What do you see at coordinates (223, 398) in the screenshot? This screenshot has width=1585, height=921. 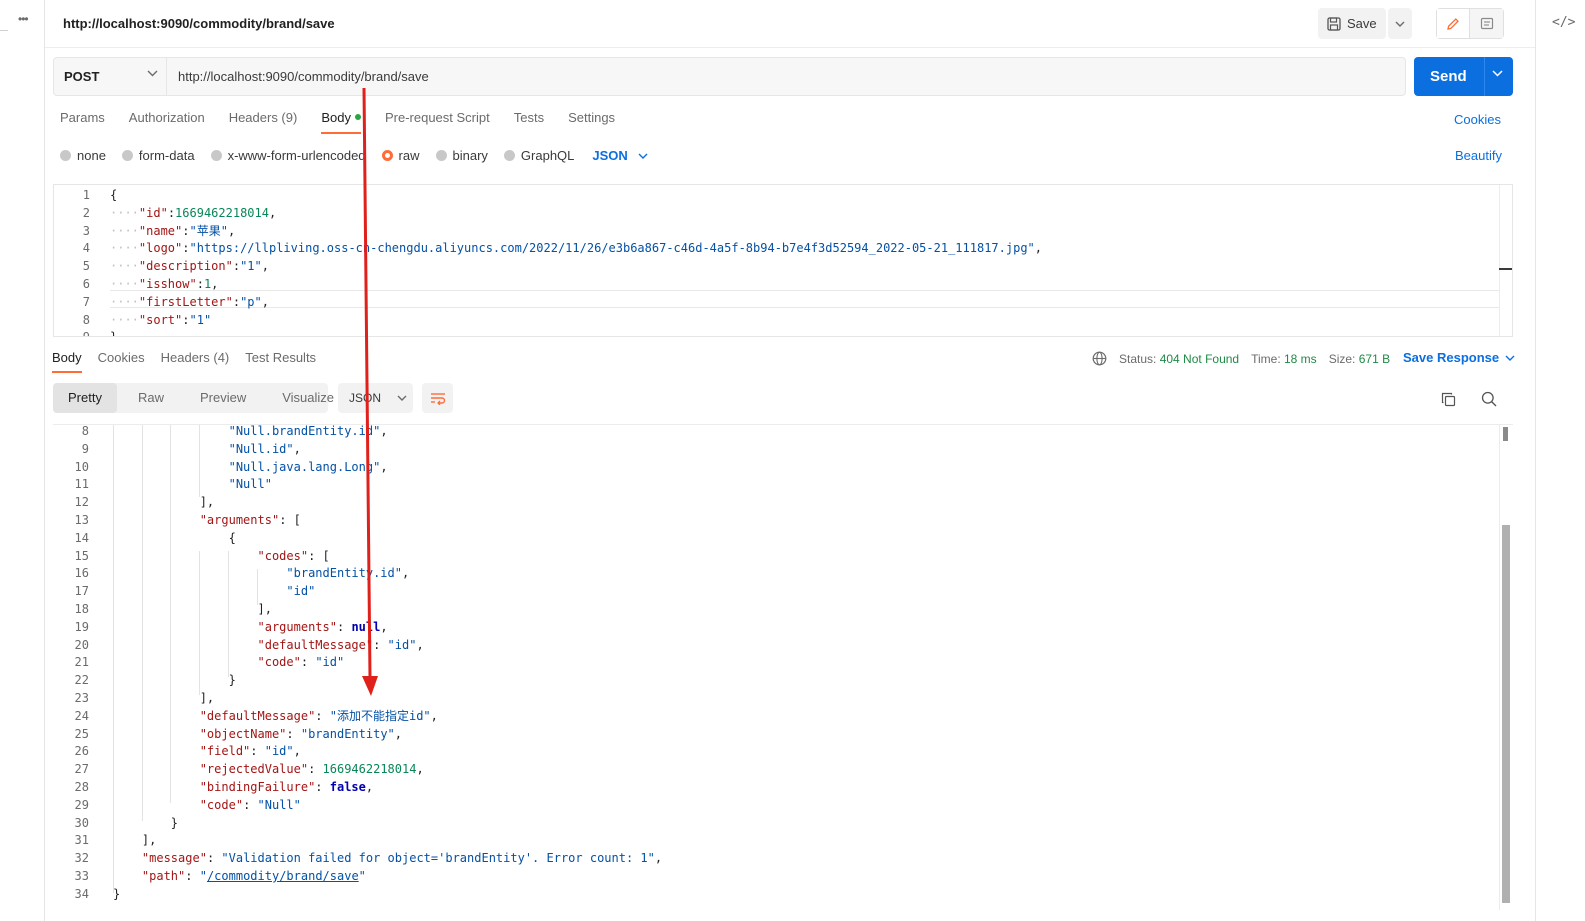 I see `view-preview: Preview` at bounding box center [223, 398].